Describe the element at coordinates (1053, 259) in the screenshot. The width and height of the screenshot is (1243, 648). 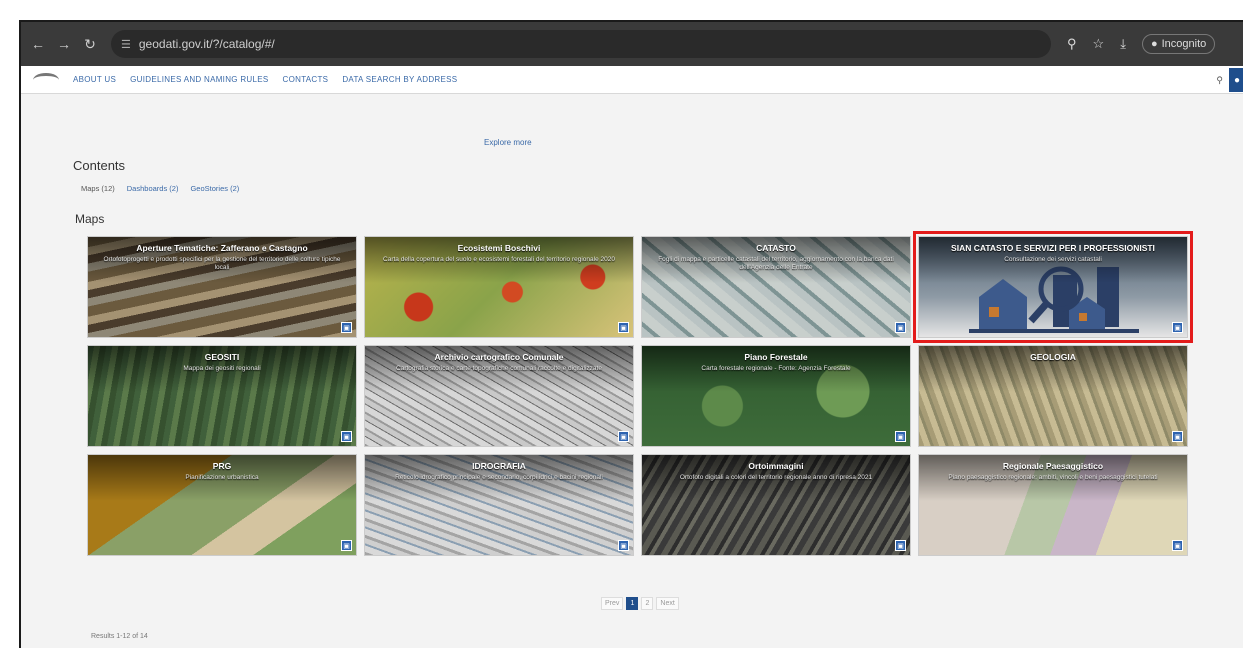
I see `map-card-description: Consultazione dei servizi catastali` at that location.